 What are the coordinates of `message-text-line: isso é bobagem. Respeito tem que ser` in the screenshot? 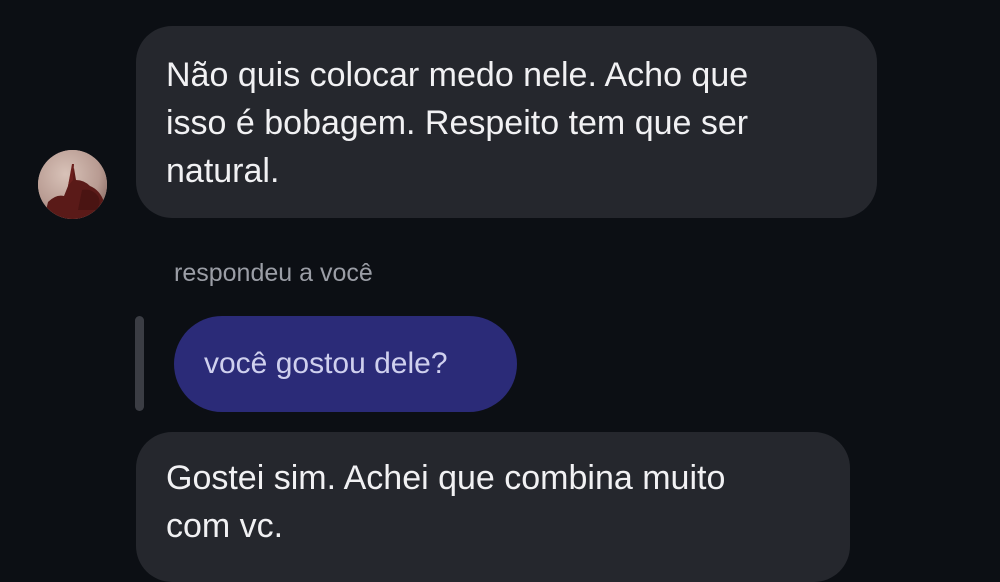 It's located at (457, 123).